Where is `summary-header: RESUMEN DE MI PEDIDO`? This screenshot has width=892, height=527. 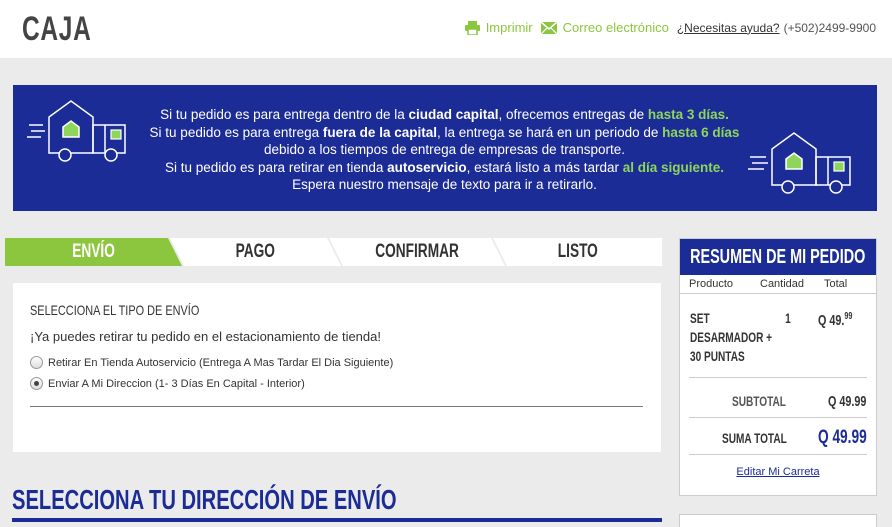 summary-header: RESUMEN DE MI PEDIDO is located at coordinates (778, 257).